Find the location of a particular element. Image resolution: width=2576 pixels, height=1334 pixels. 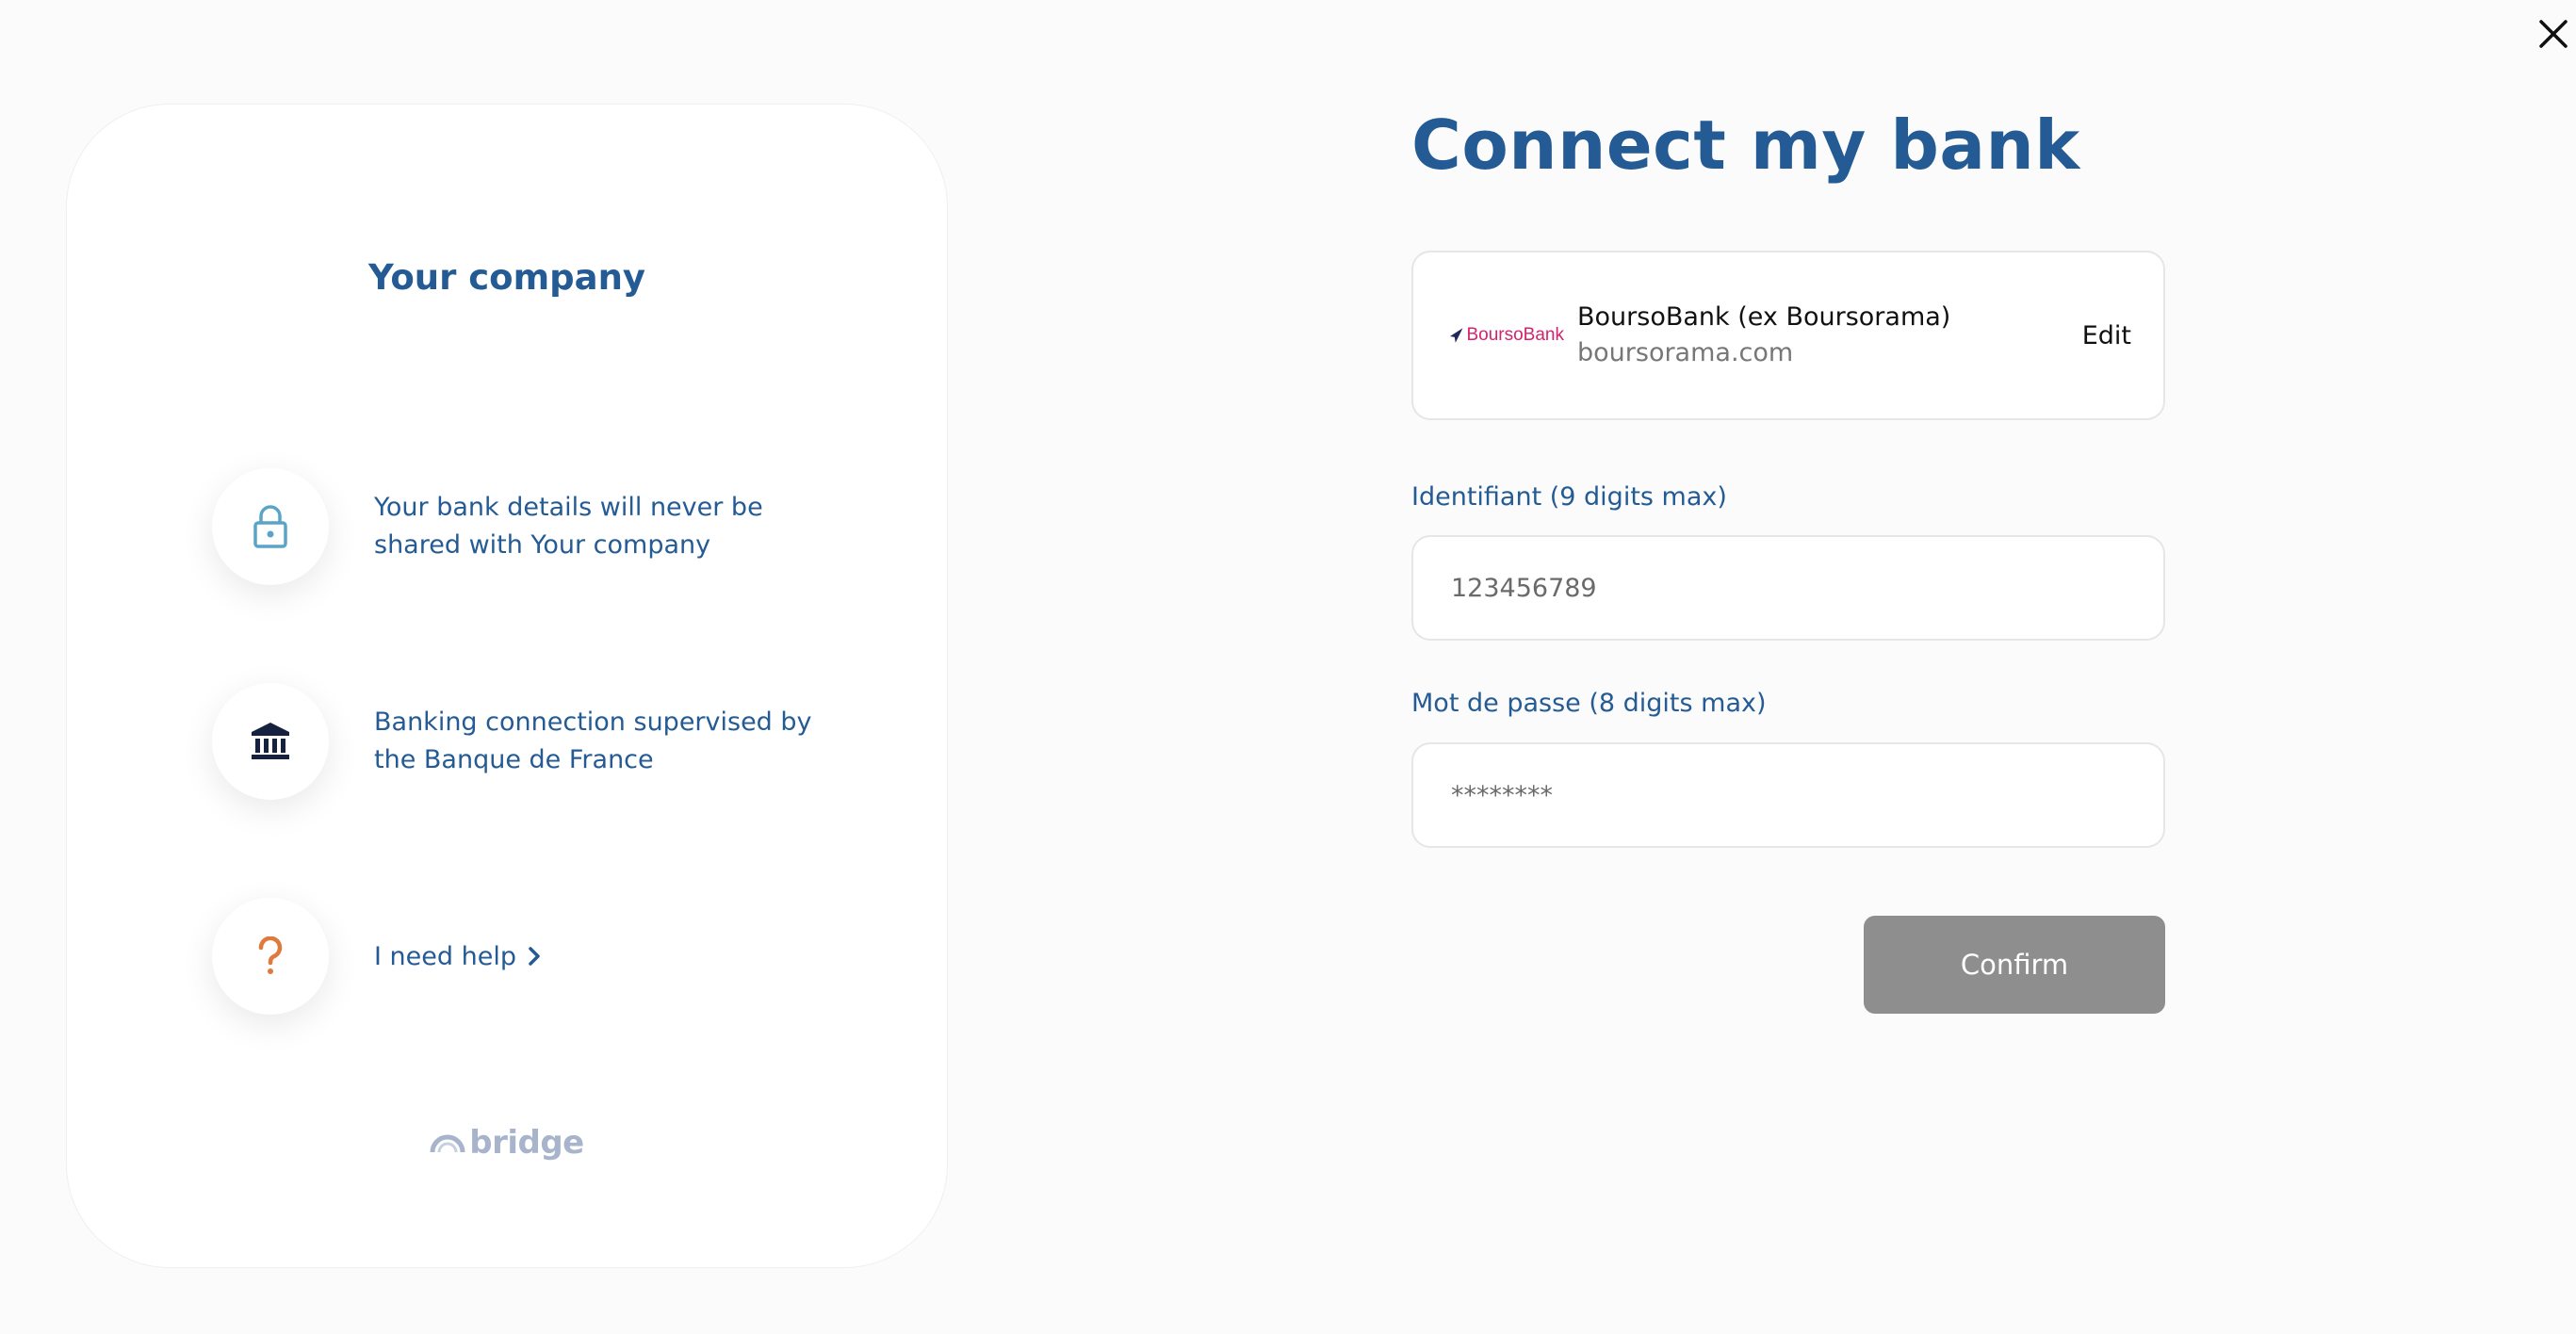

bank-domain: boursorama.com is located at coordinates (1685, 352).